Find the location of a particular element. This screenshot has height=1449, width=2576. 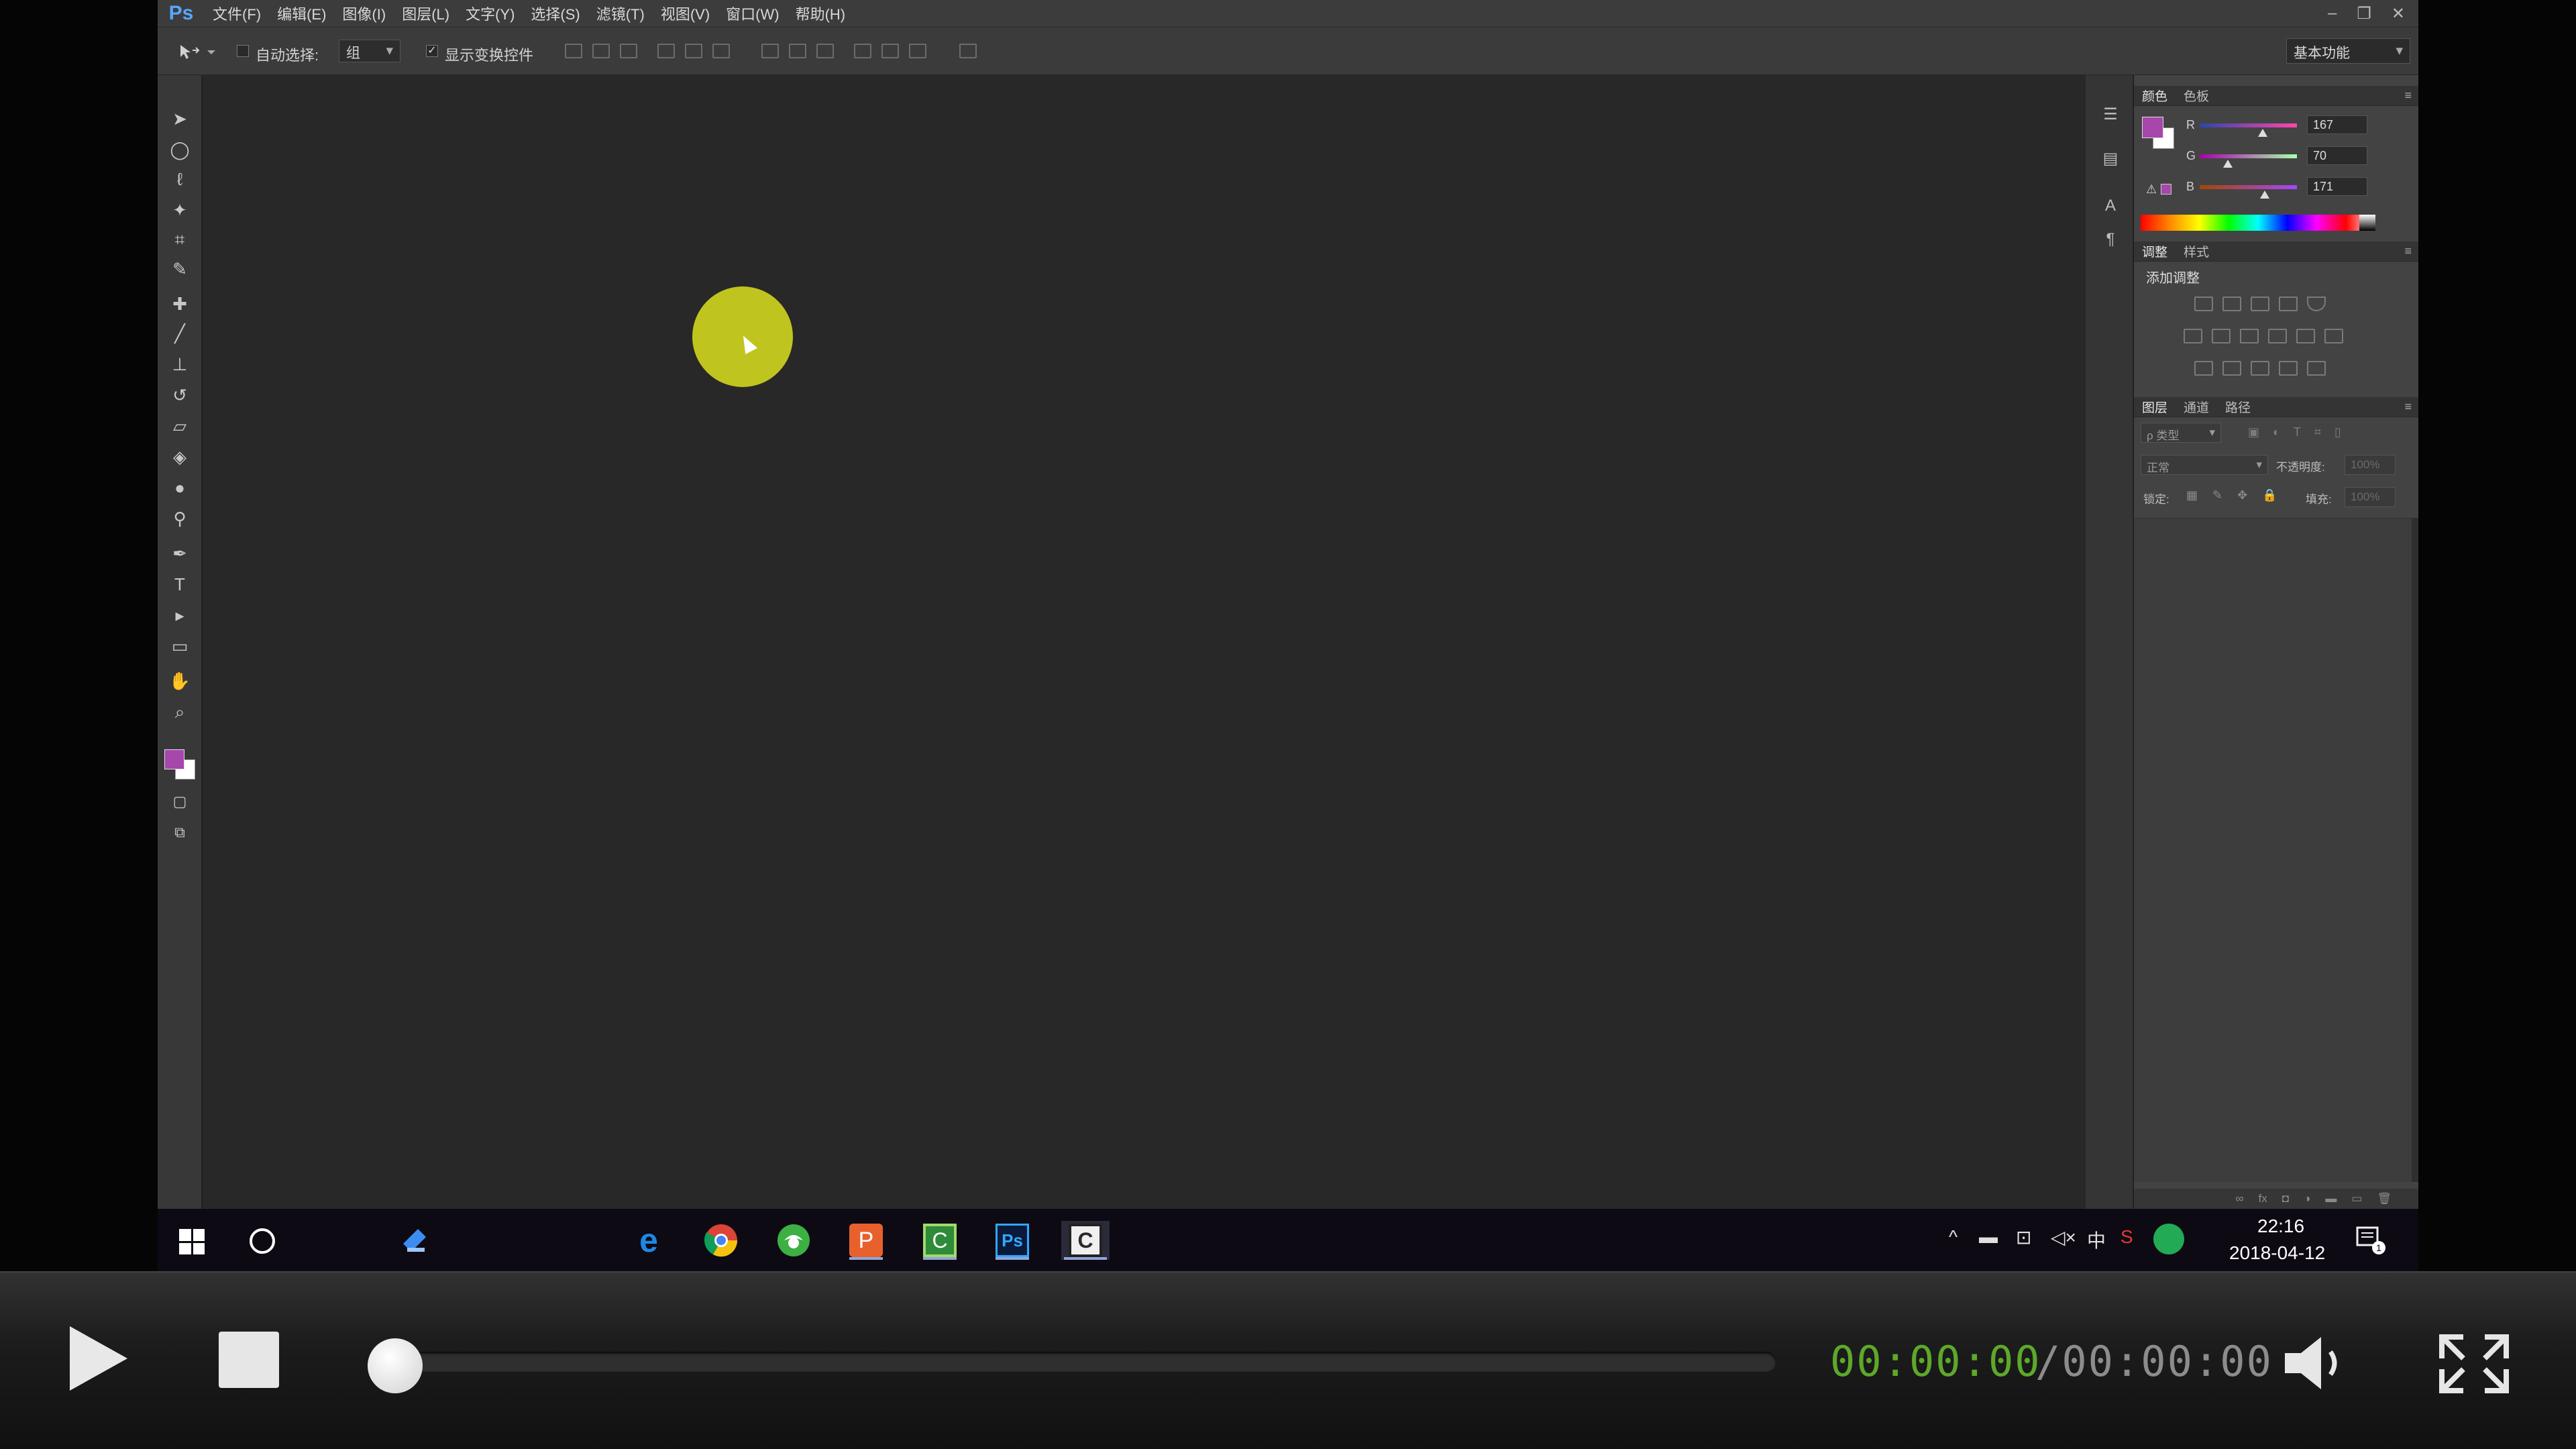

channel-mixer-icon is located at coordinates (2305, 336).